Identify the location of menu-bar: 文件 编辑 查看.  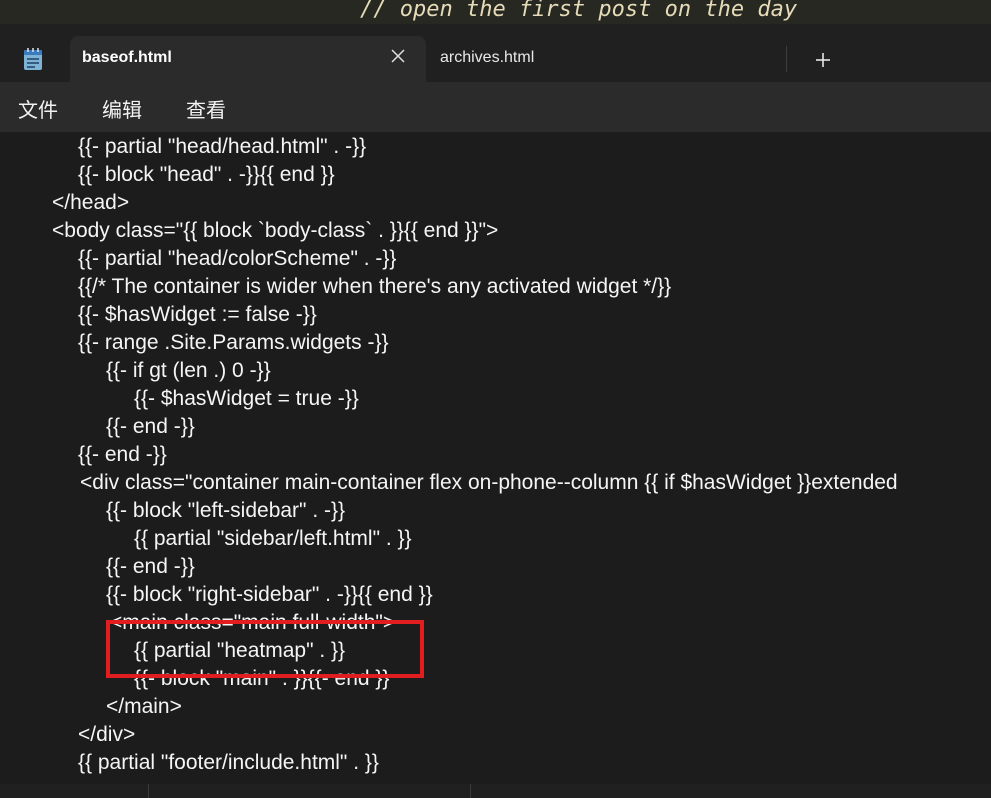
(495, 107).